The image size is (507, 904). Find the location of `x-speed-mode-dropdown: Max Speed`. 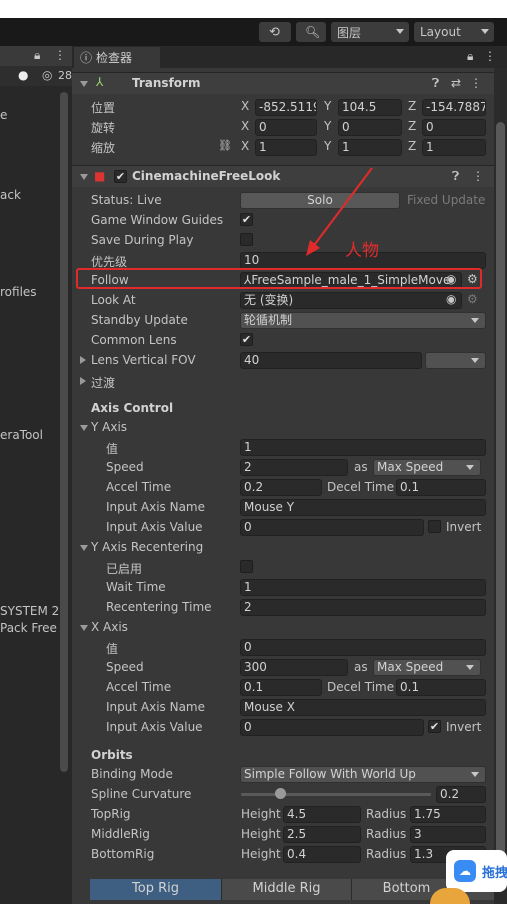

x-speed-mode-dropdown: Max Speed is located at coordinates (427, 667).